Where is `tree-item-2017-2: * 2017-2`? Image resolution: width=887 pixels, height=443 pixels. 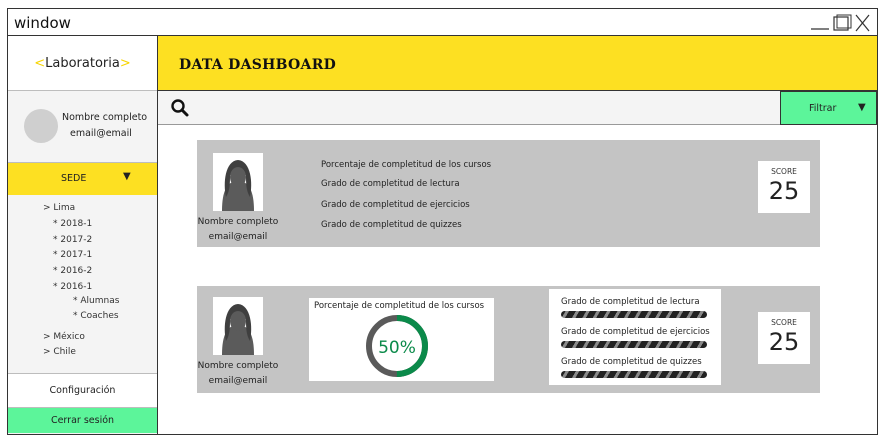
tree-item-2017-2: * 2017-2 is located at coordinates (72, 240).